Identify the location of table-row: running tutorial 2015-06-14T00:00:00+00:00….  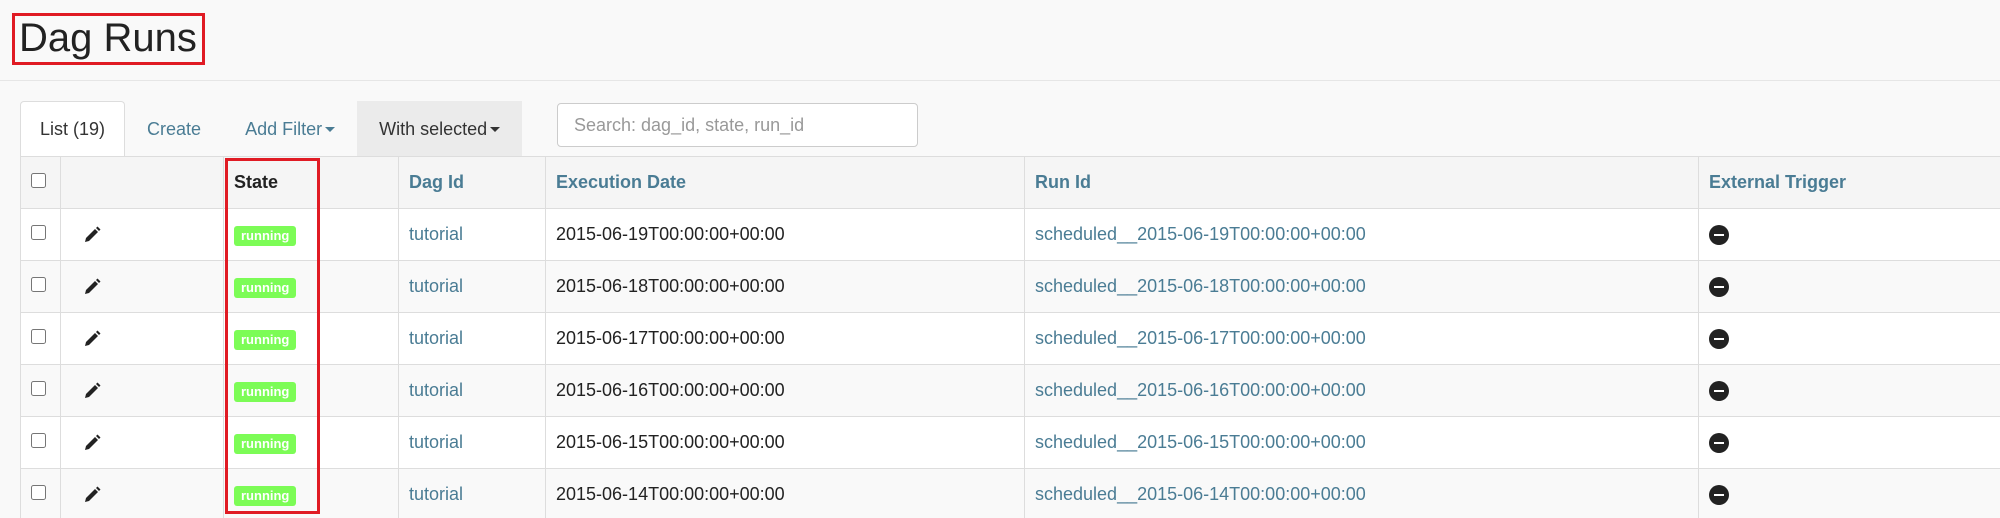
(1010, 493).